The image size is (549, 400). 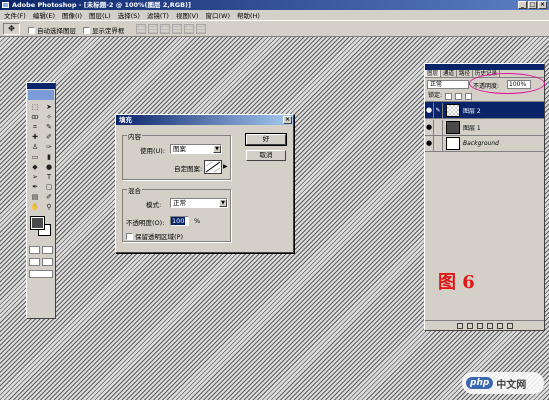 What do you see at coordinates (35, 147) in the screenshot?
I see `stamp-icon: ♙` at bounding box center [35, 147].